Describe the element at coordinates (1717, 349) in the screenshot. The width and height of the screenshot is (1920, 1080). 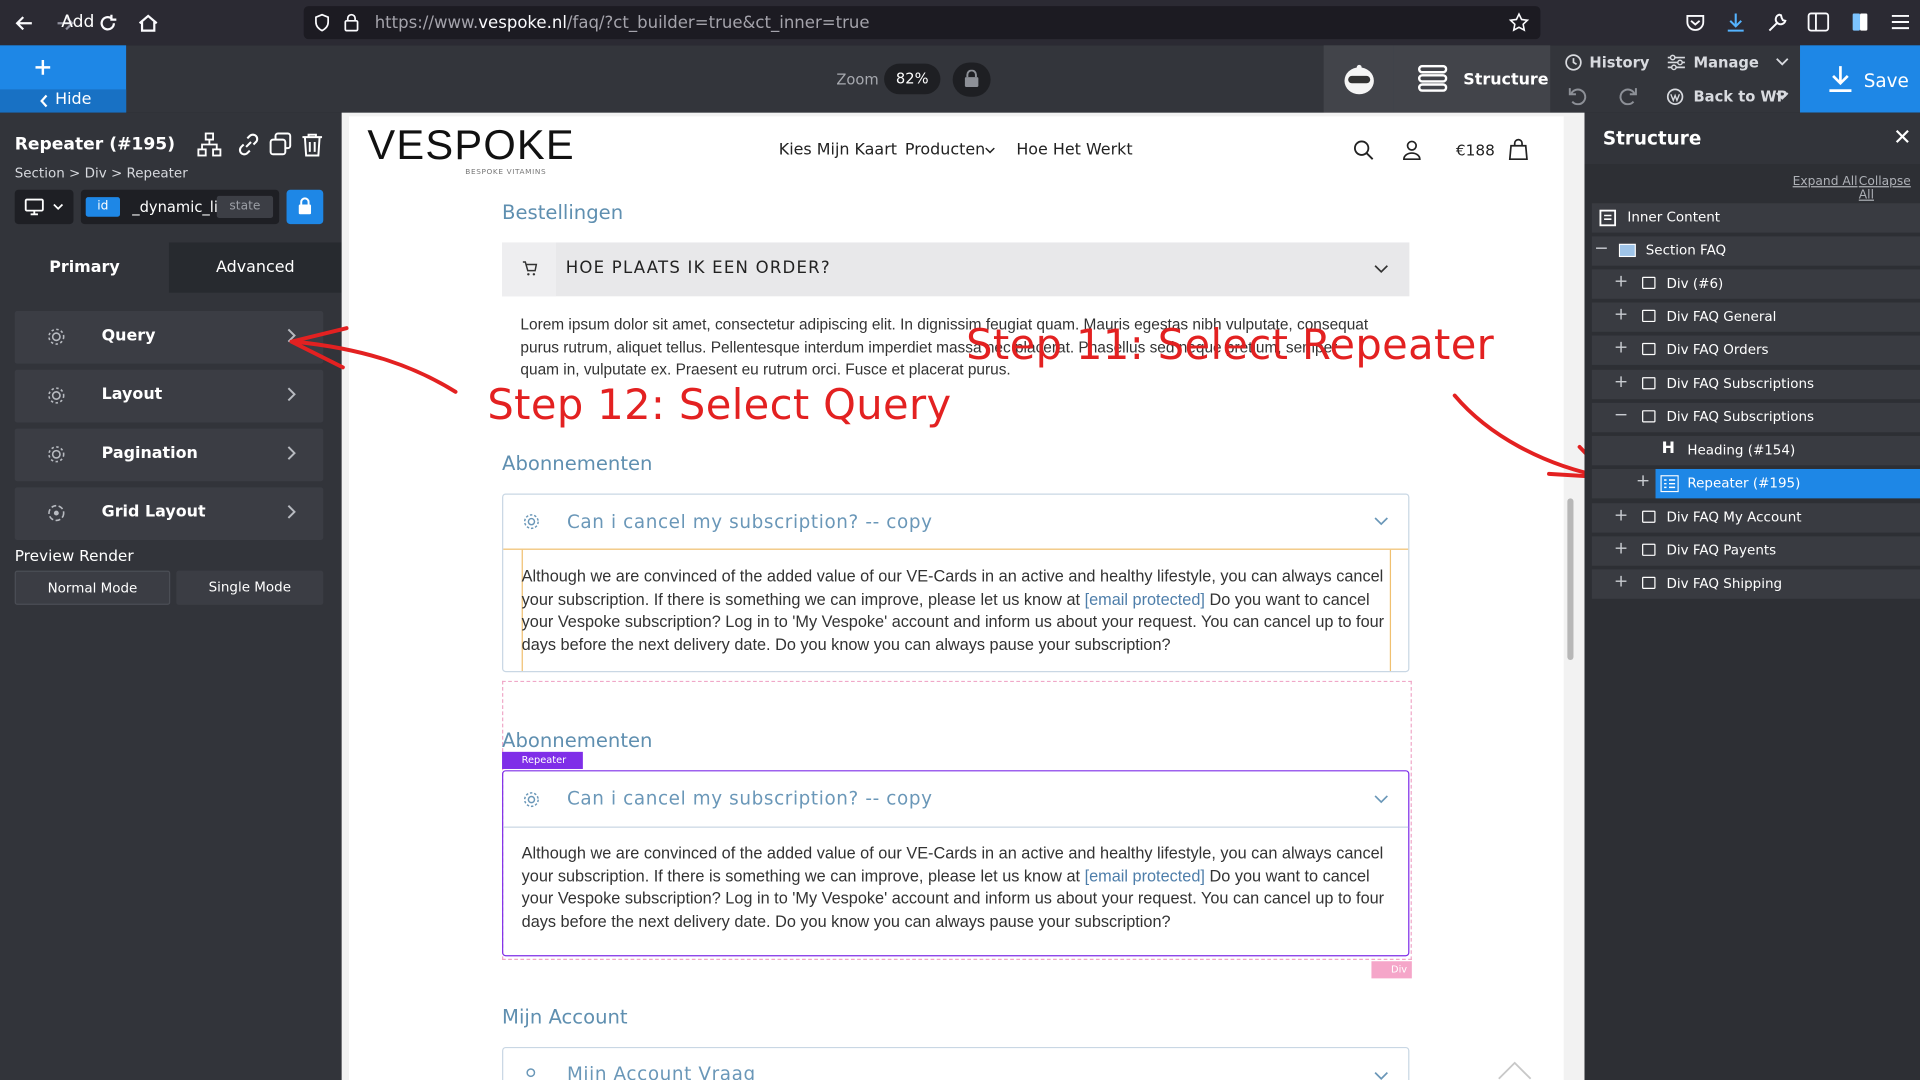
I see `tree-item-label: Div FAQ Orders` at that location.